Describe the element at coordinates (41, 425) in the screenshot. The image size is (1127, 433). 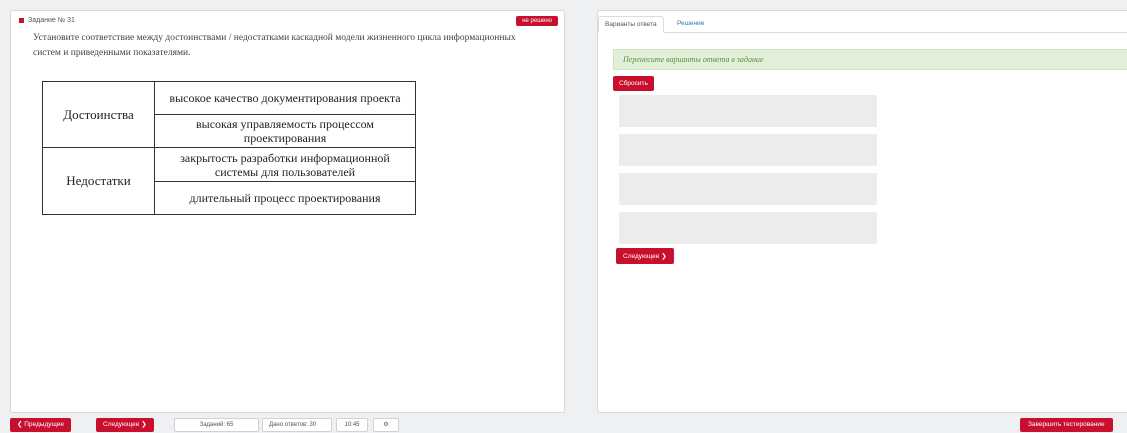
I see `prev-button: ❮ Предыдущее` at that location.